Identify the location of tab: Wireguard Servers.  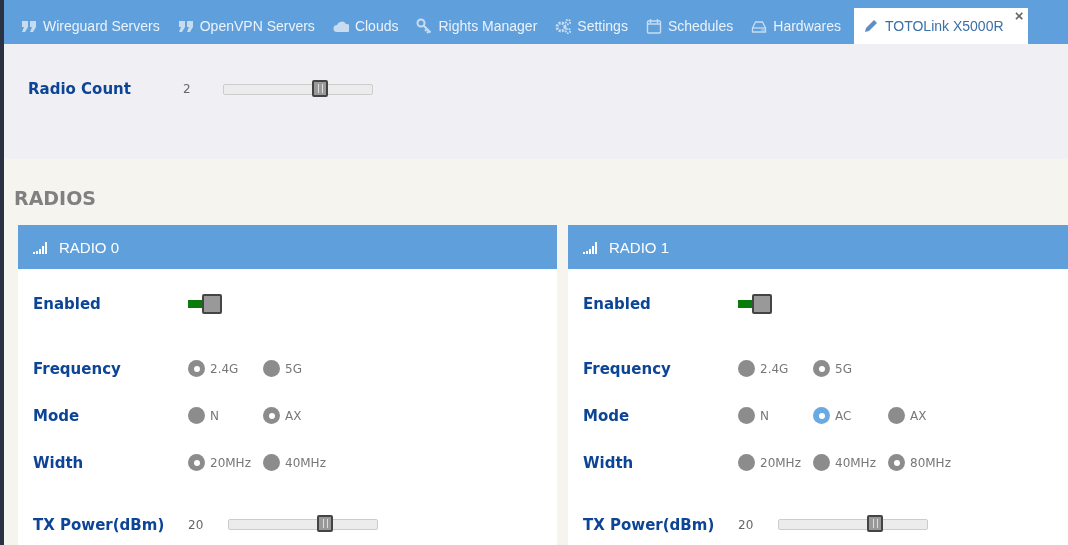
(90, 25).